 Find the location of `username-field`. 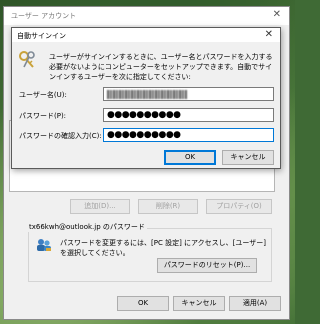

username-field is located at coordinates (188, 94).